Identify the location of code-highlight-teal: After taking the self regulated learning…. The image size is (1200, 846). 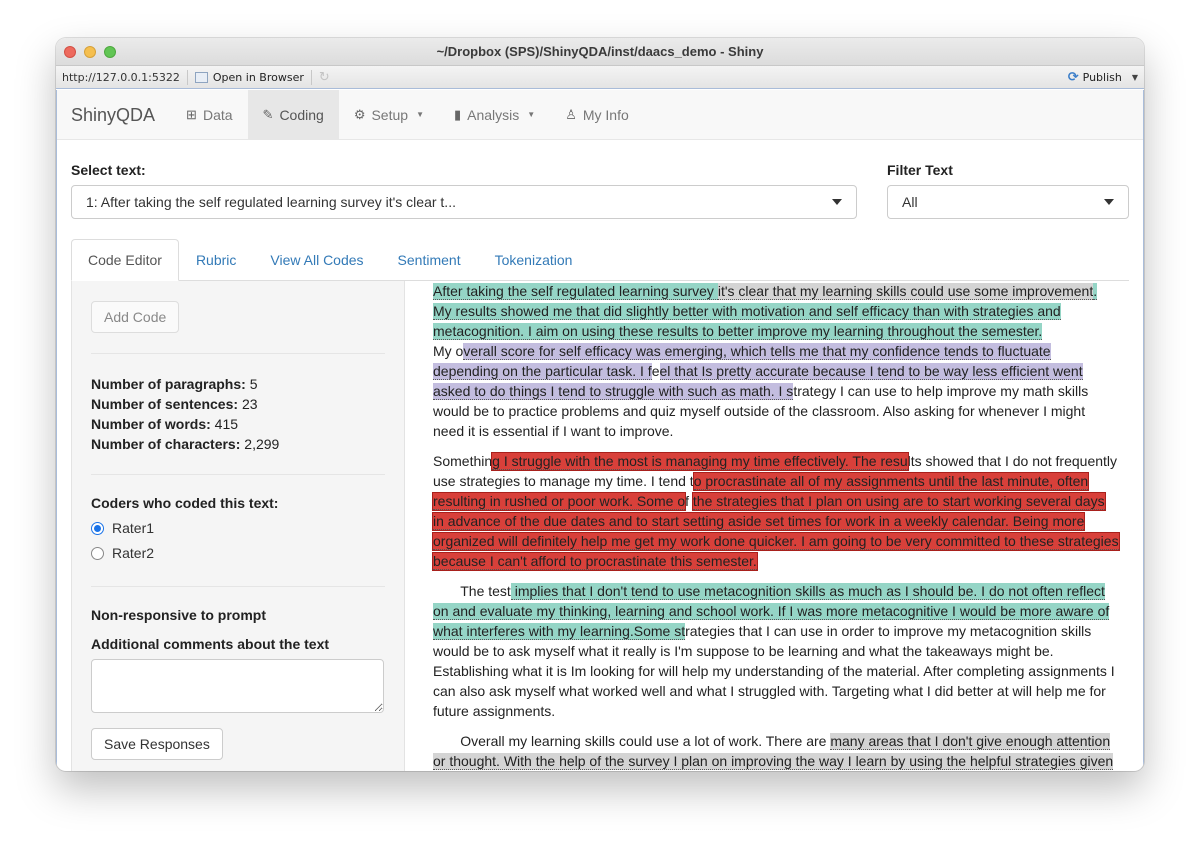
(575, 291).